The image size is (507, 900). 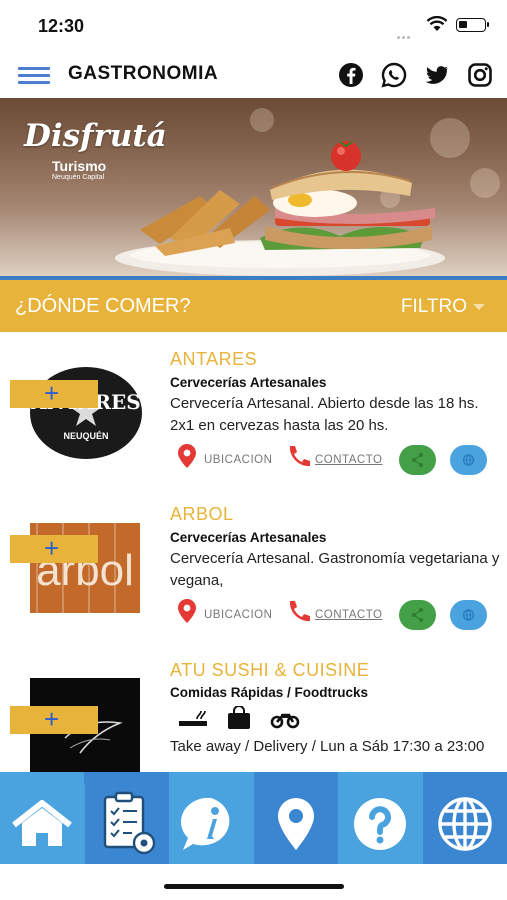 What do you see at coordinates (406, 32) in the screenshot?
I see `signal-dots-icon` at bounding box center [406, 32].